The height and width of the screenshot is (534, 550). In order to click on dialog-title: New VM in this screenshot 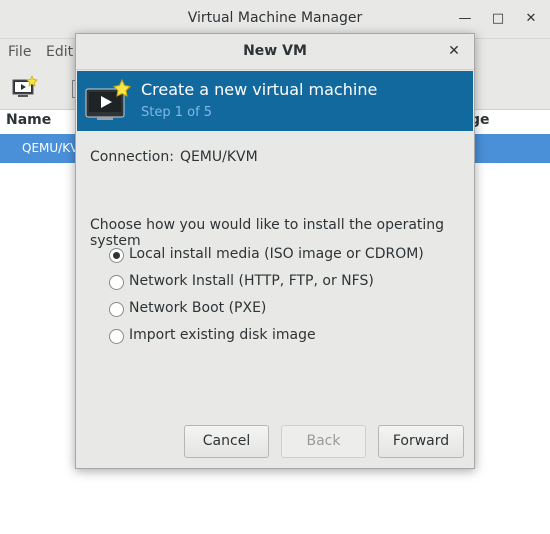, I will do `click(275, 51)`.